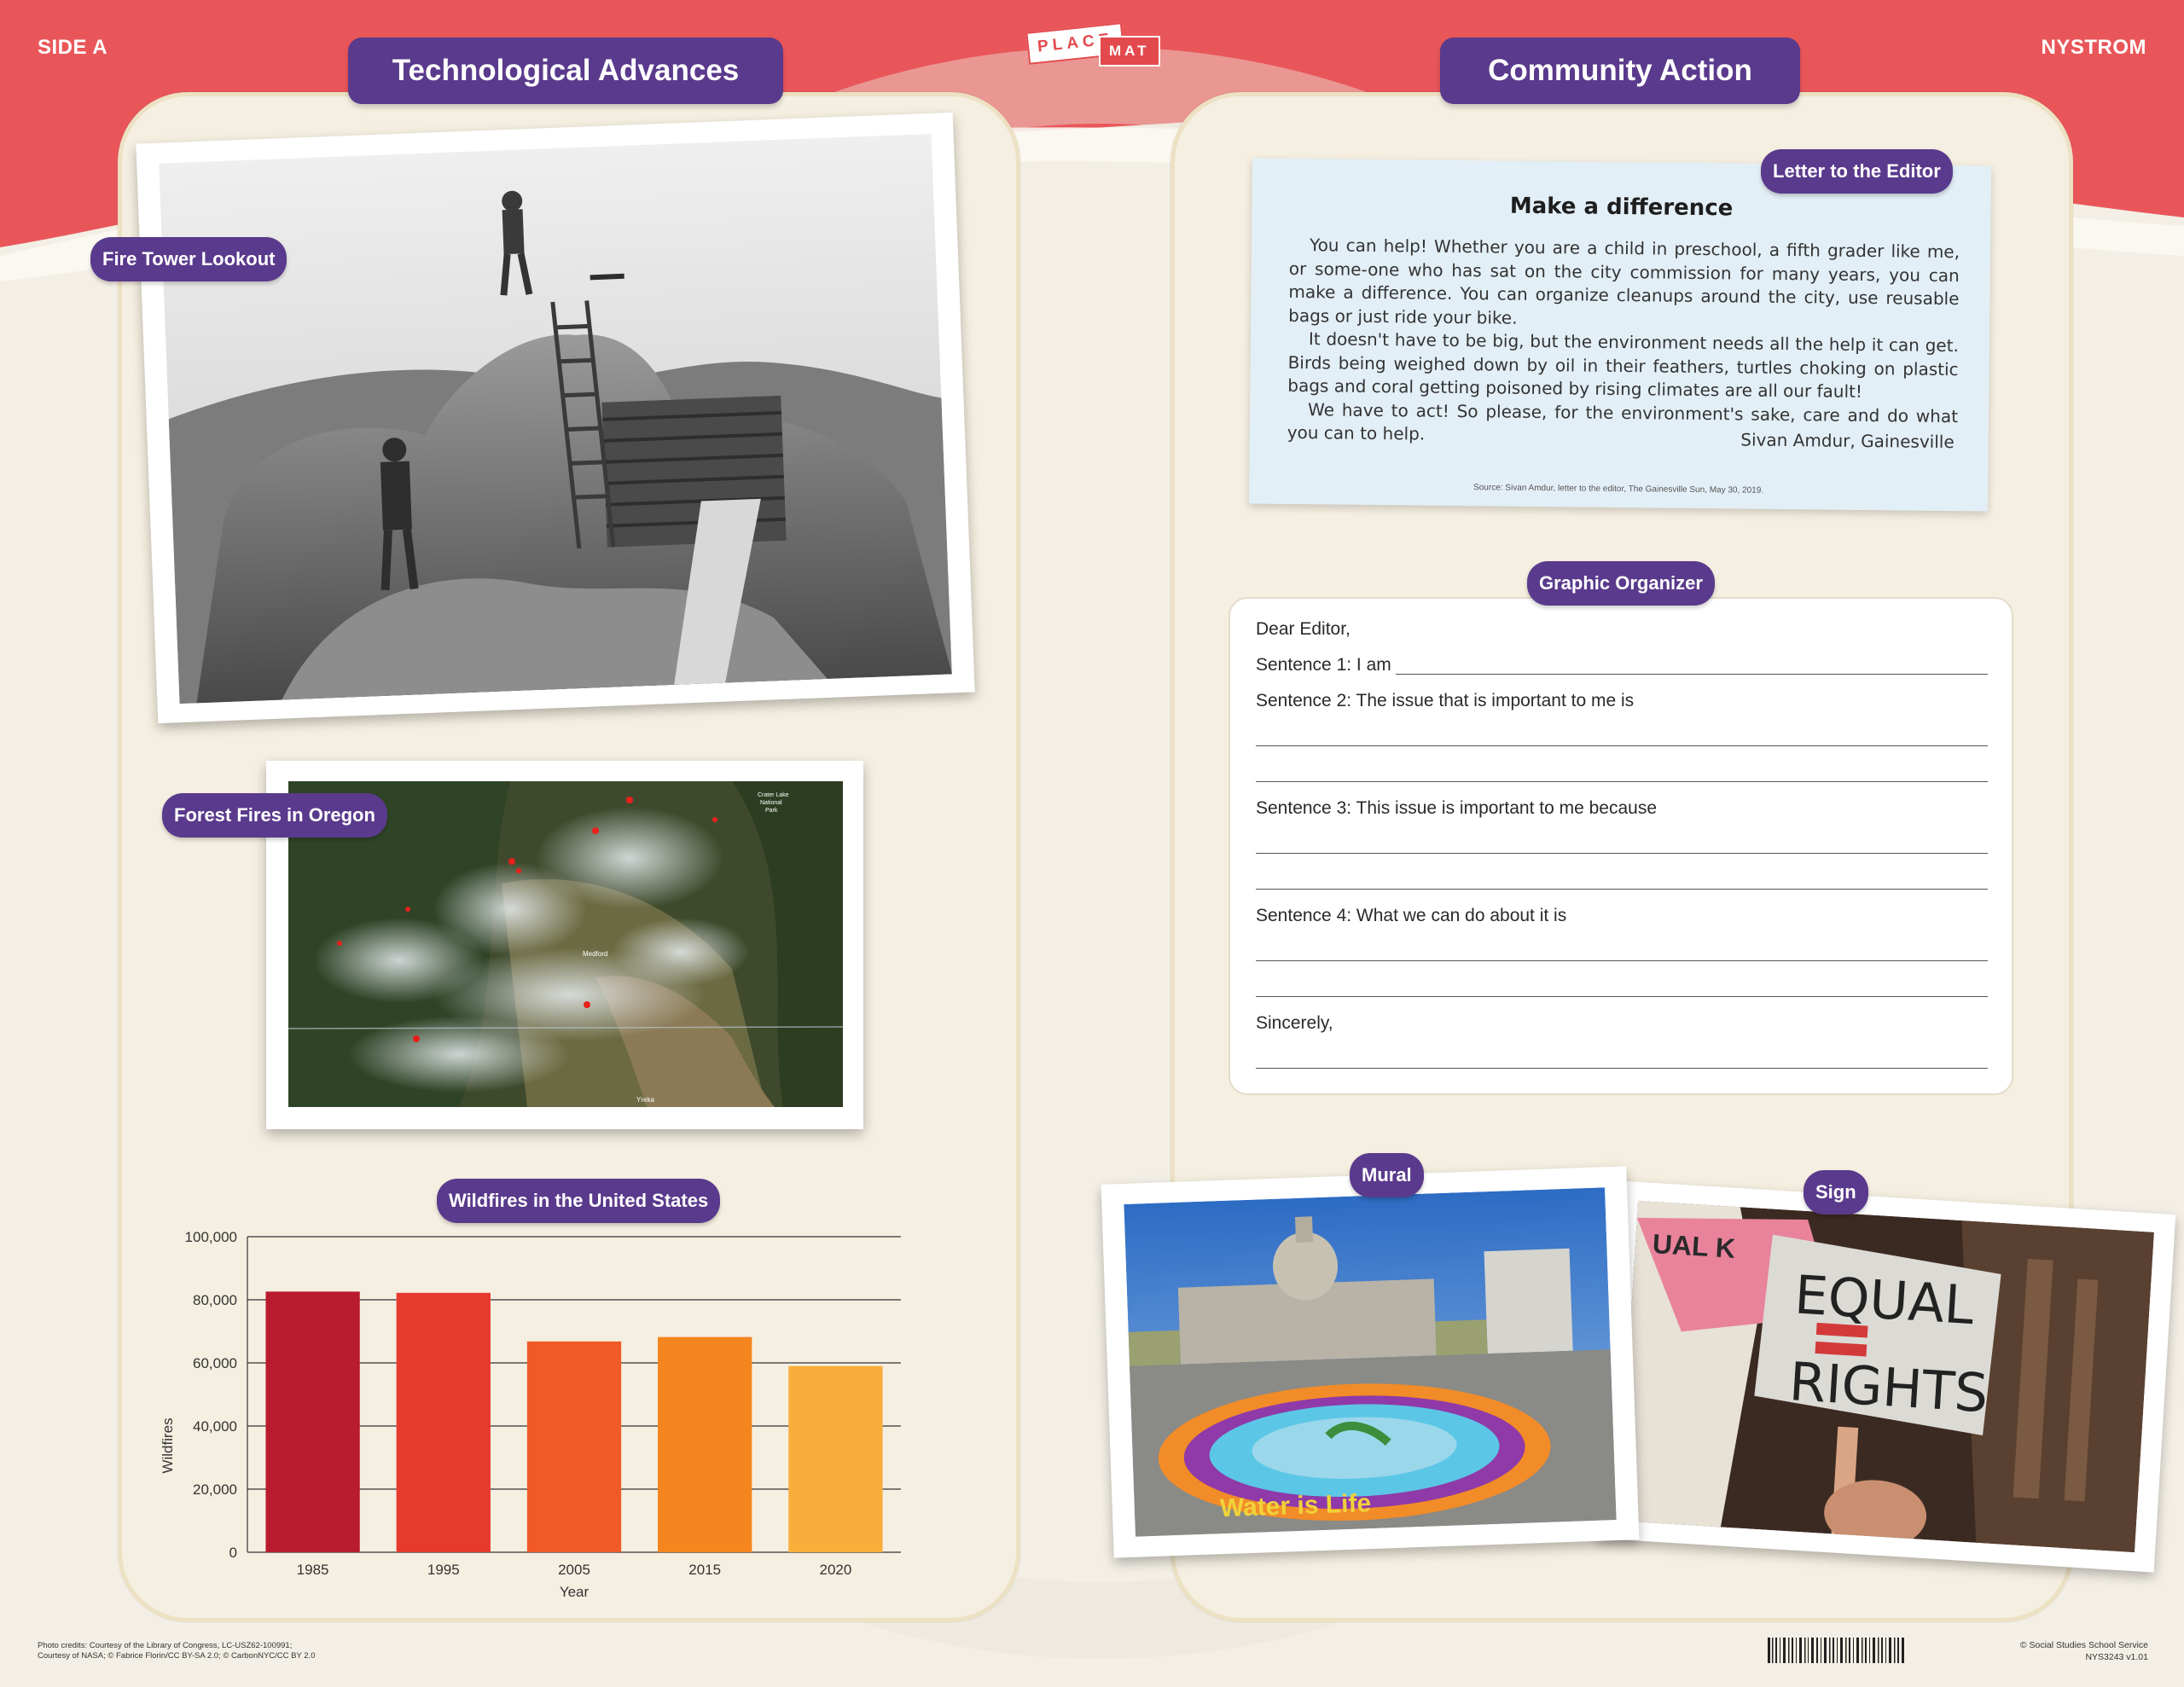 This screenshot has height=1687, width=2184. Describe the element at coordinates (1847, 441) in the screenshot. I see `letter-signature: Sivan Amdur, Gainesville` at that location.